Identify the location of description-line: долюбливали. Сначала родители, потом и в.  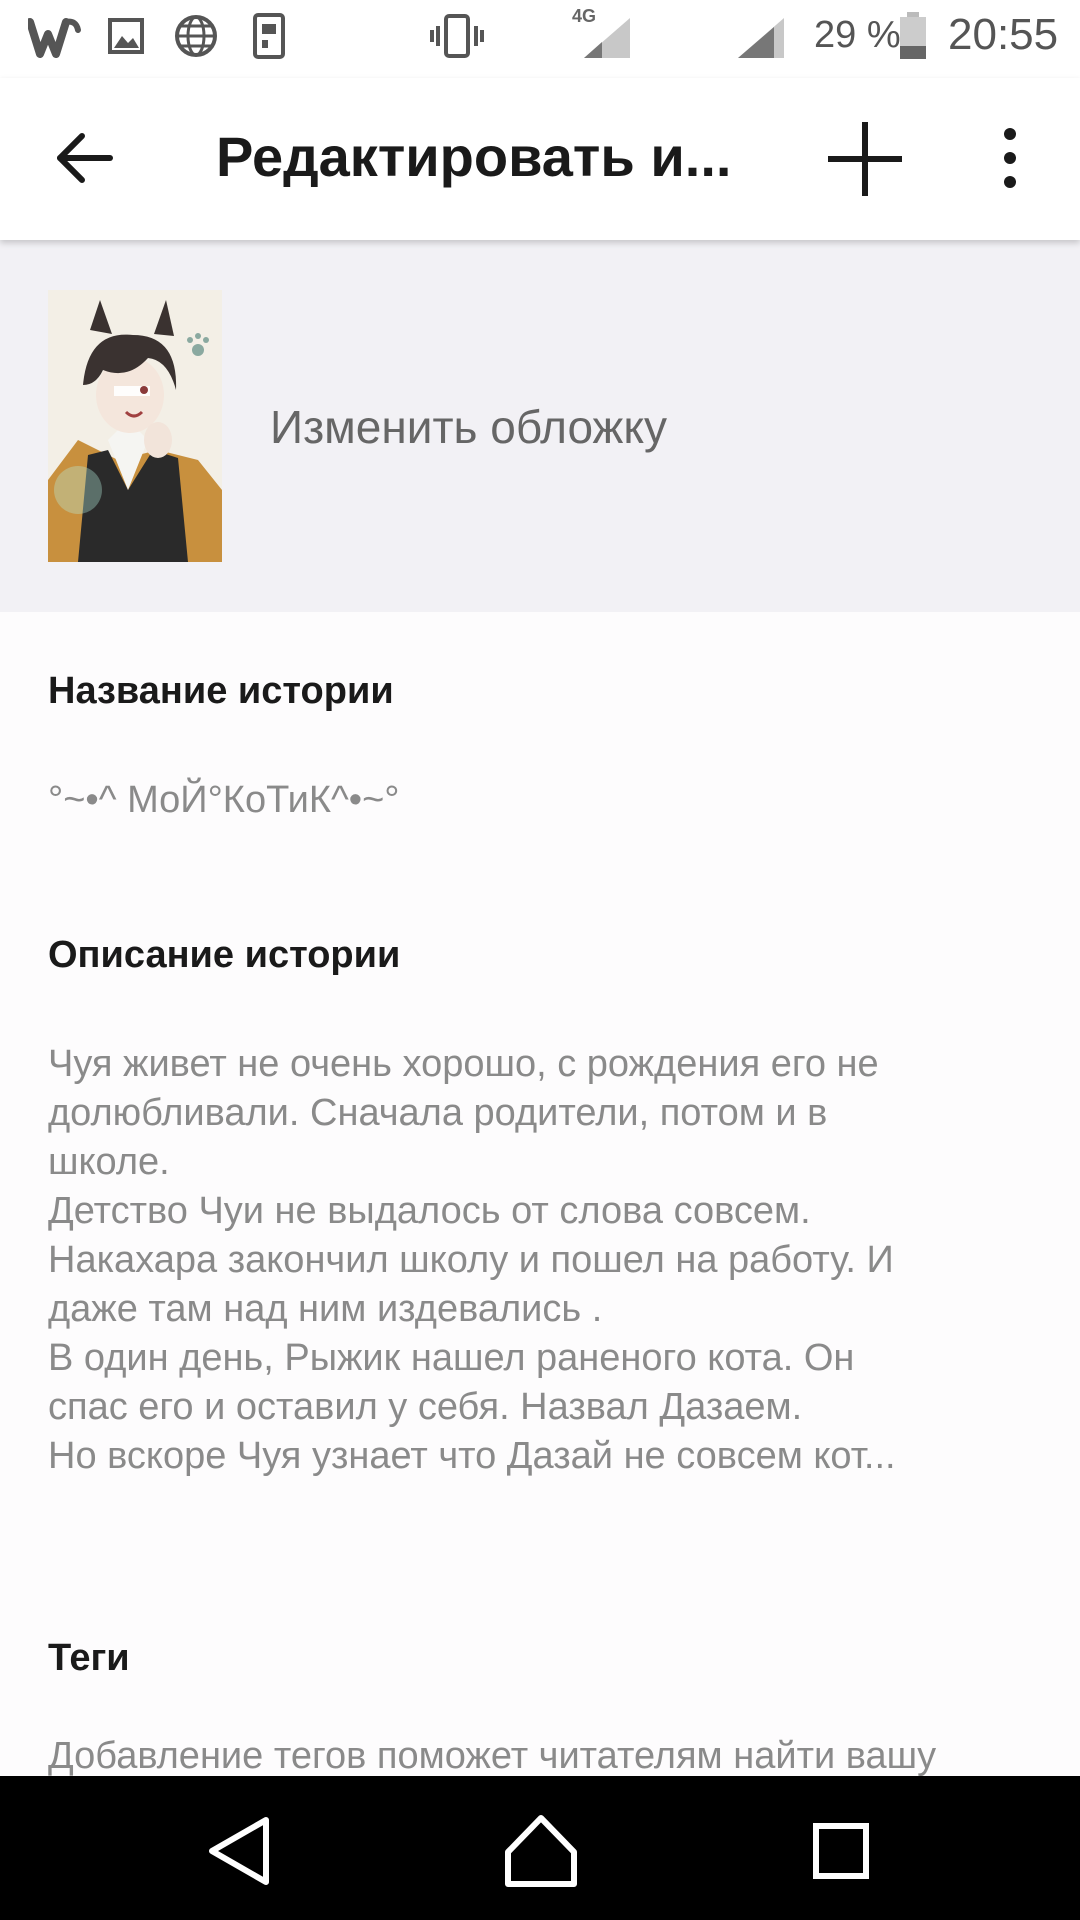
(438, 1113).